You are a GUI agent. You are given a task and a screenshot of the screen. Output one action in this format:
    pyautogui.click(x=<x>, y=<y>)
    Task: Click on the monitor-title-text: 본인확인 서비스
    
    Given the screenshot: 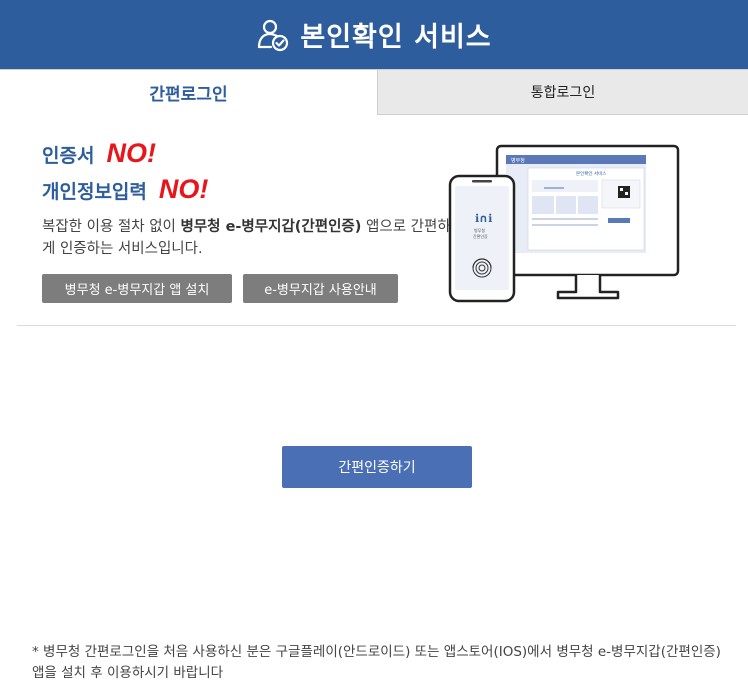 What is the action you would take?
    pyautogui.click(x=591, y=173)
    